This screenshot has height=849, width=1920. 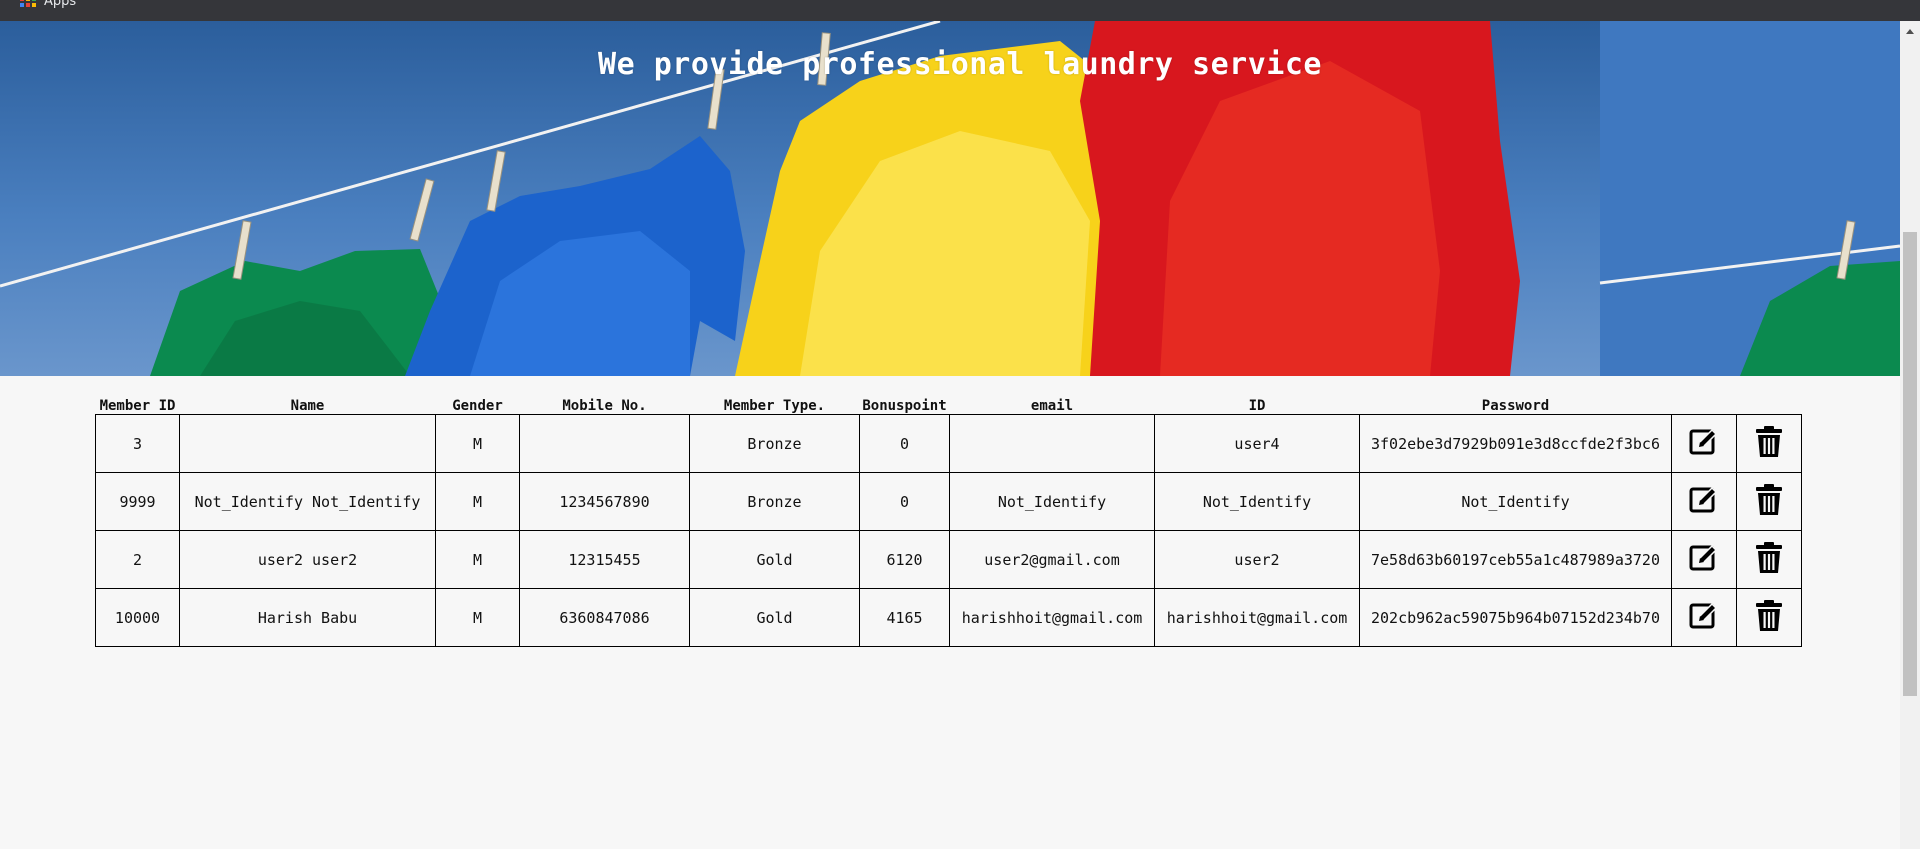 I want to click on cell-name: Not_Identify Not_Identify, so click(x=307, y=501).